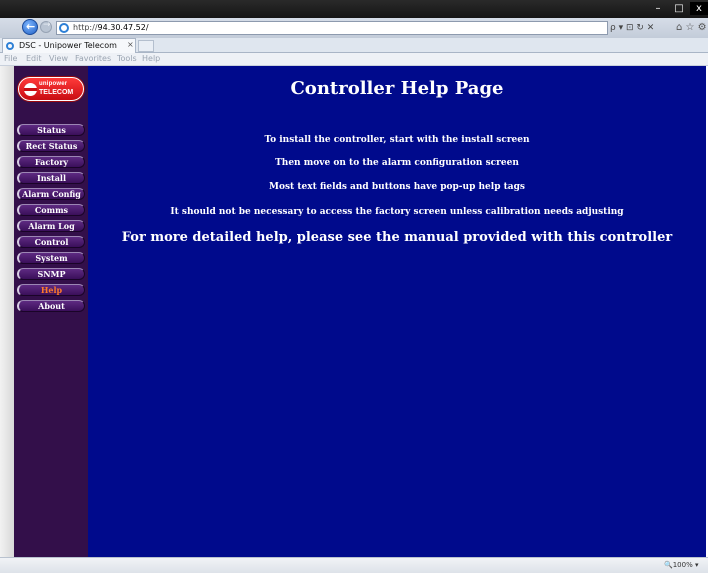  I want to click on zoom-control: 🔍100% ▾, so click(681, 565).